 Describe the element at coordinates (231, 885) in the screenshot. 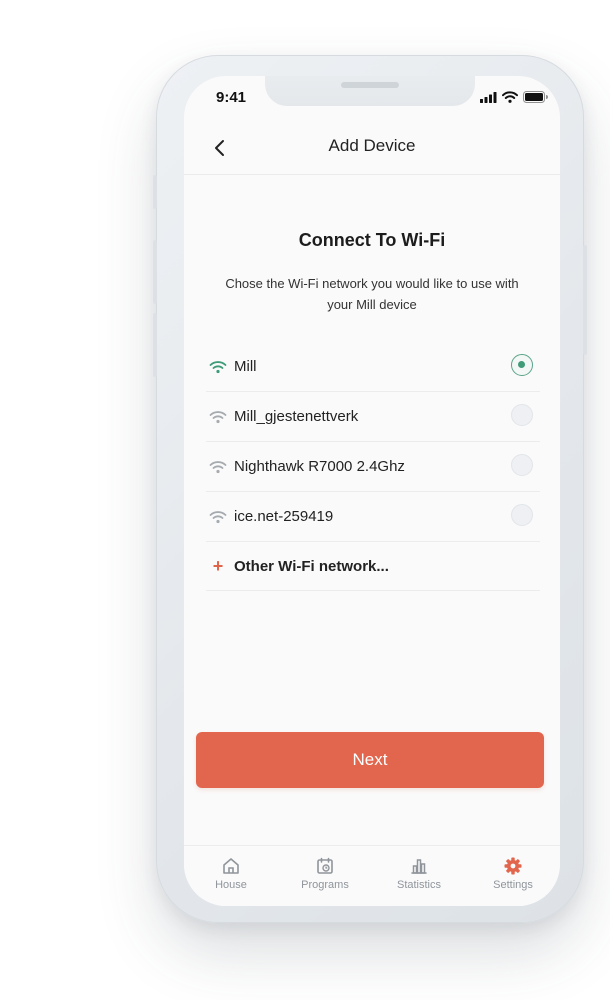

I see `tab-label: House` at that location.